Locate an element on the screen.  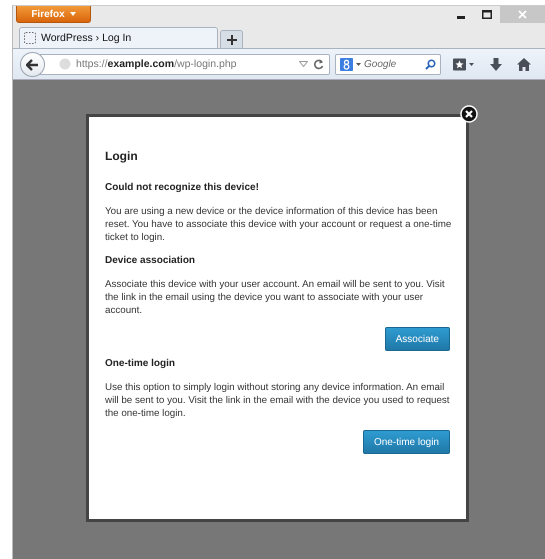
globe-icon is located at coordinates (65, 64).